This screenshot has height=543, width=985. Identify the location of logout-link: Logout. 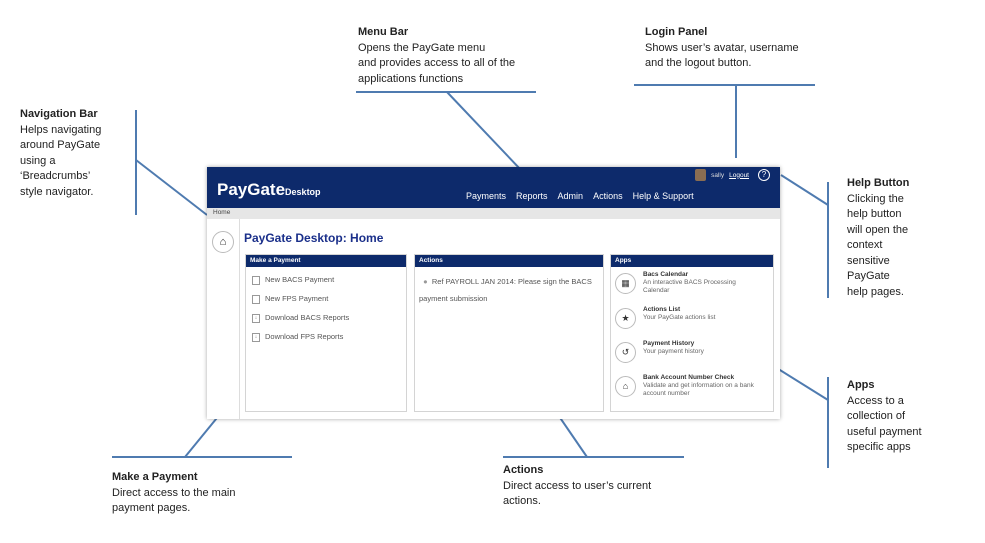
(739, 175).